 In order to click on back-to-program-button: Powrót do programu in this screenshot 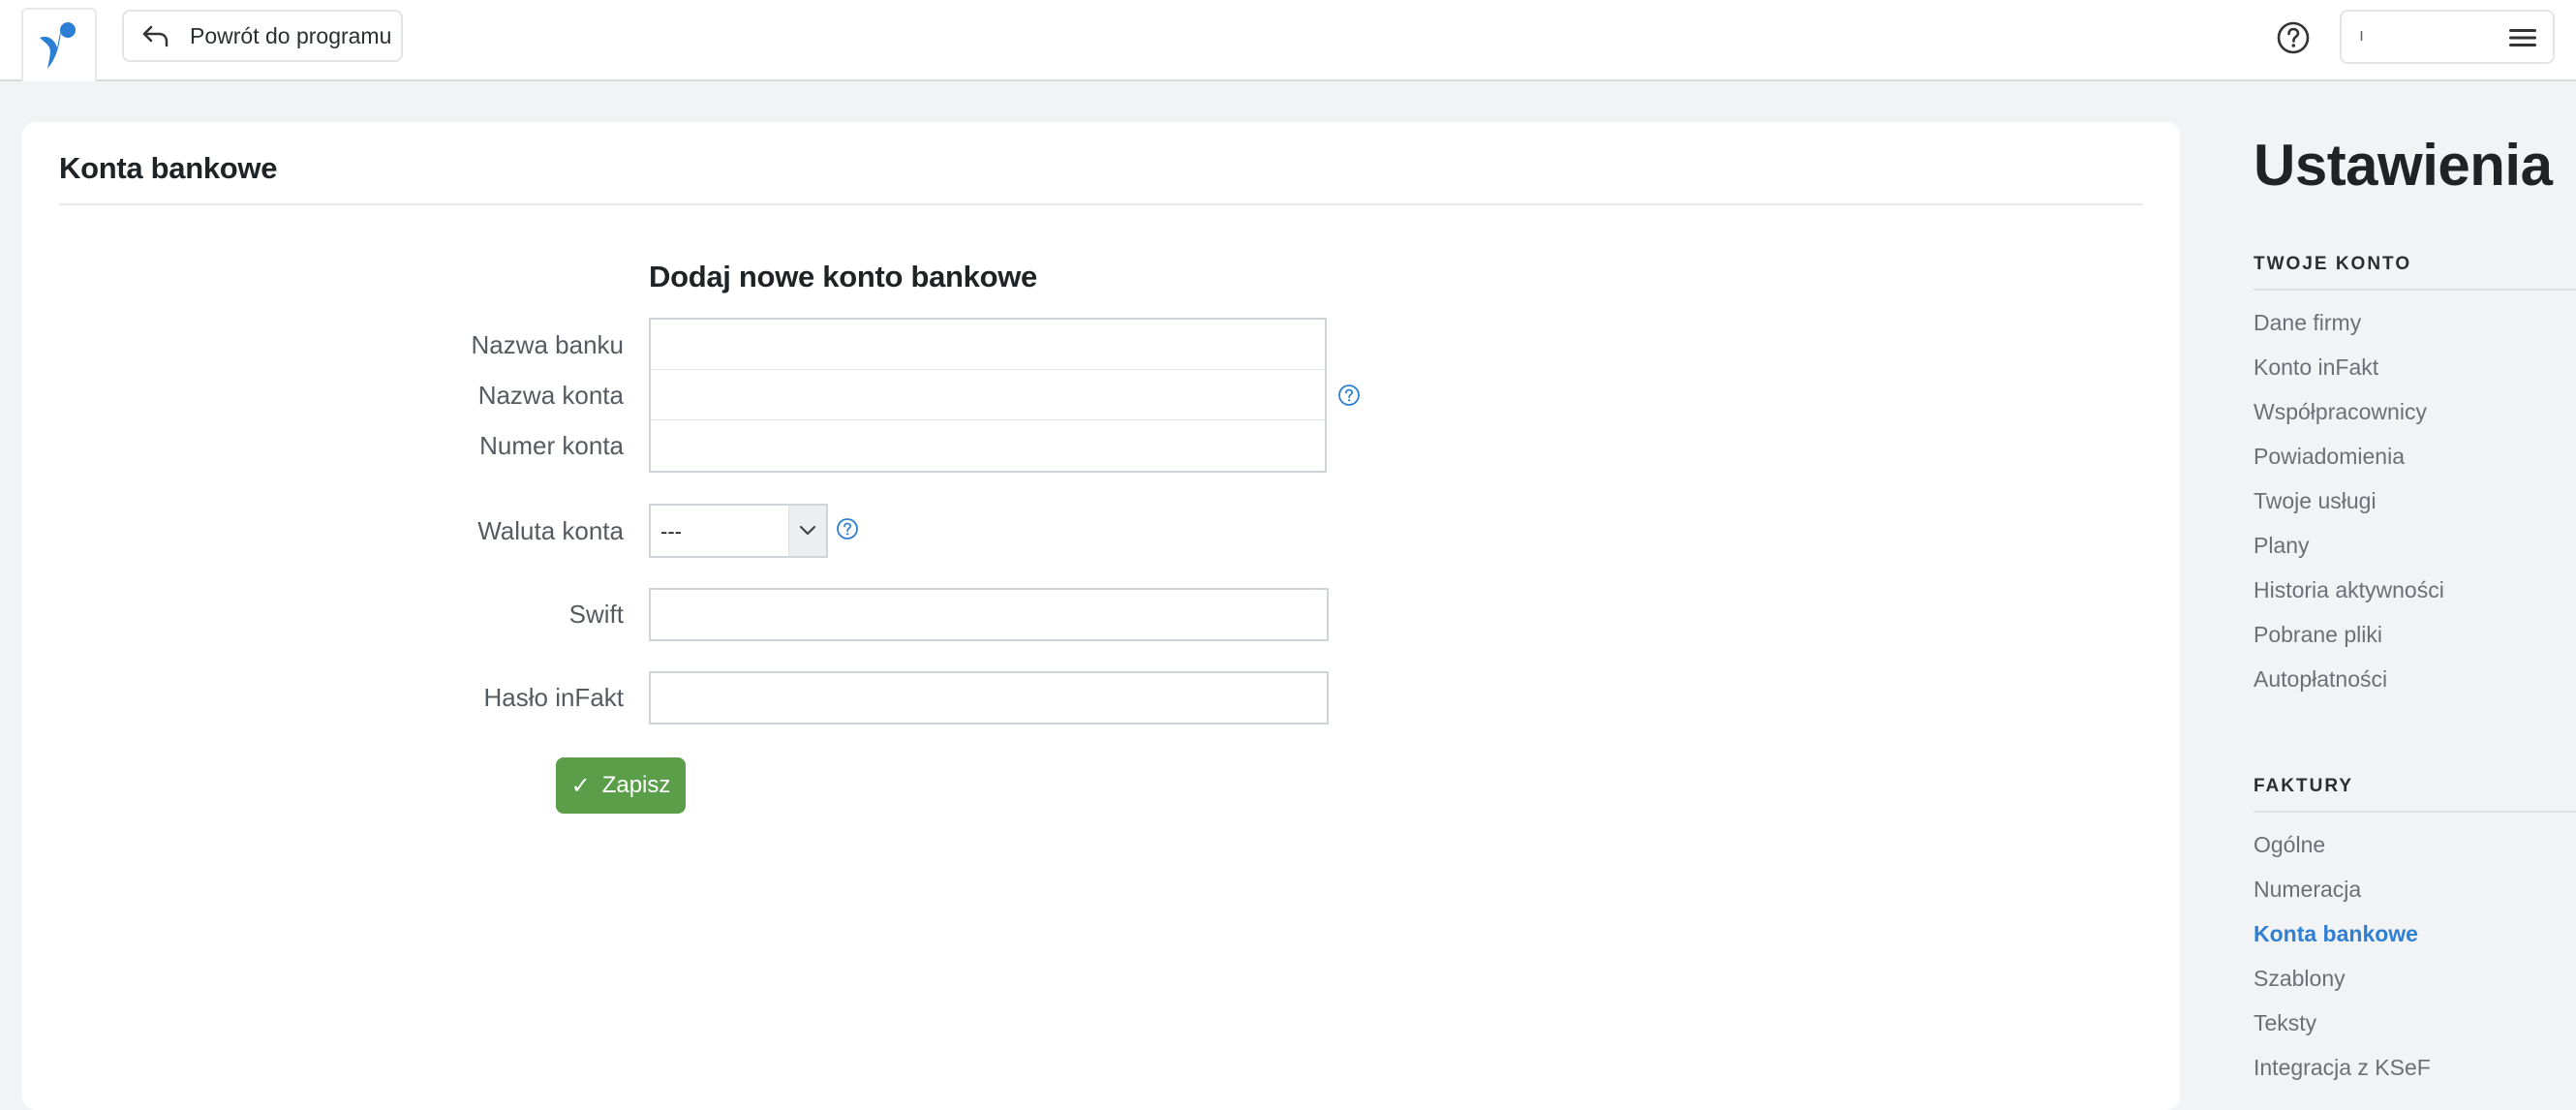, I will do `click(262, 36)`.